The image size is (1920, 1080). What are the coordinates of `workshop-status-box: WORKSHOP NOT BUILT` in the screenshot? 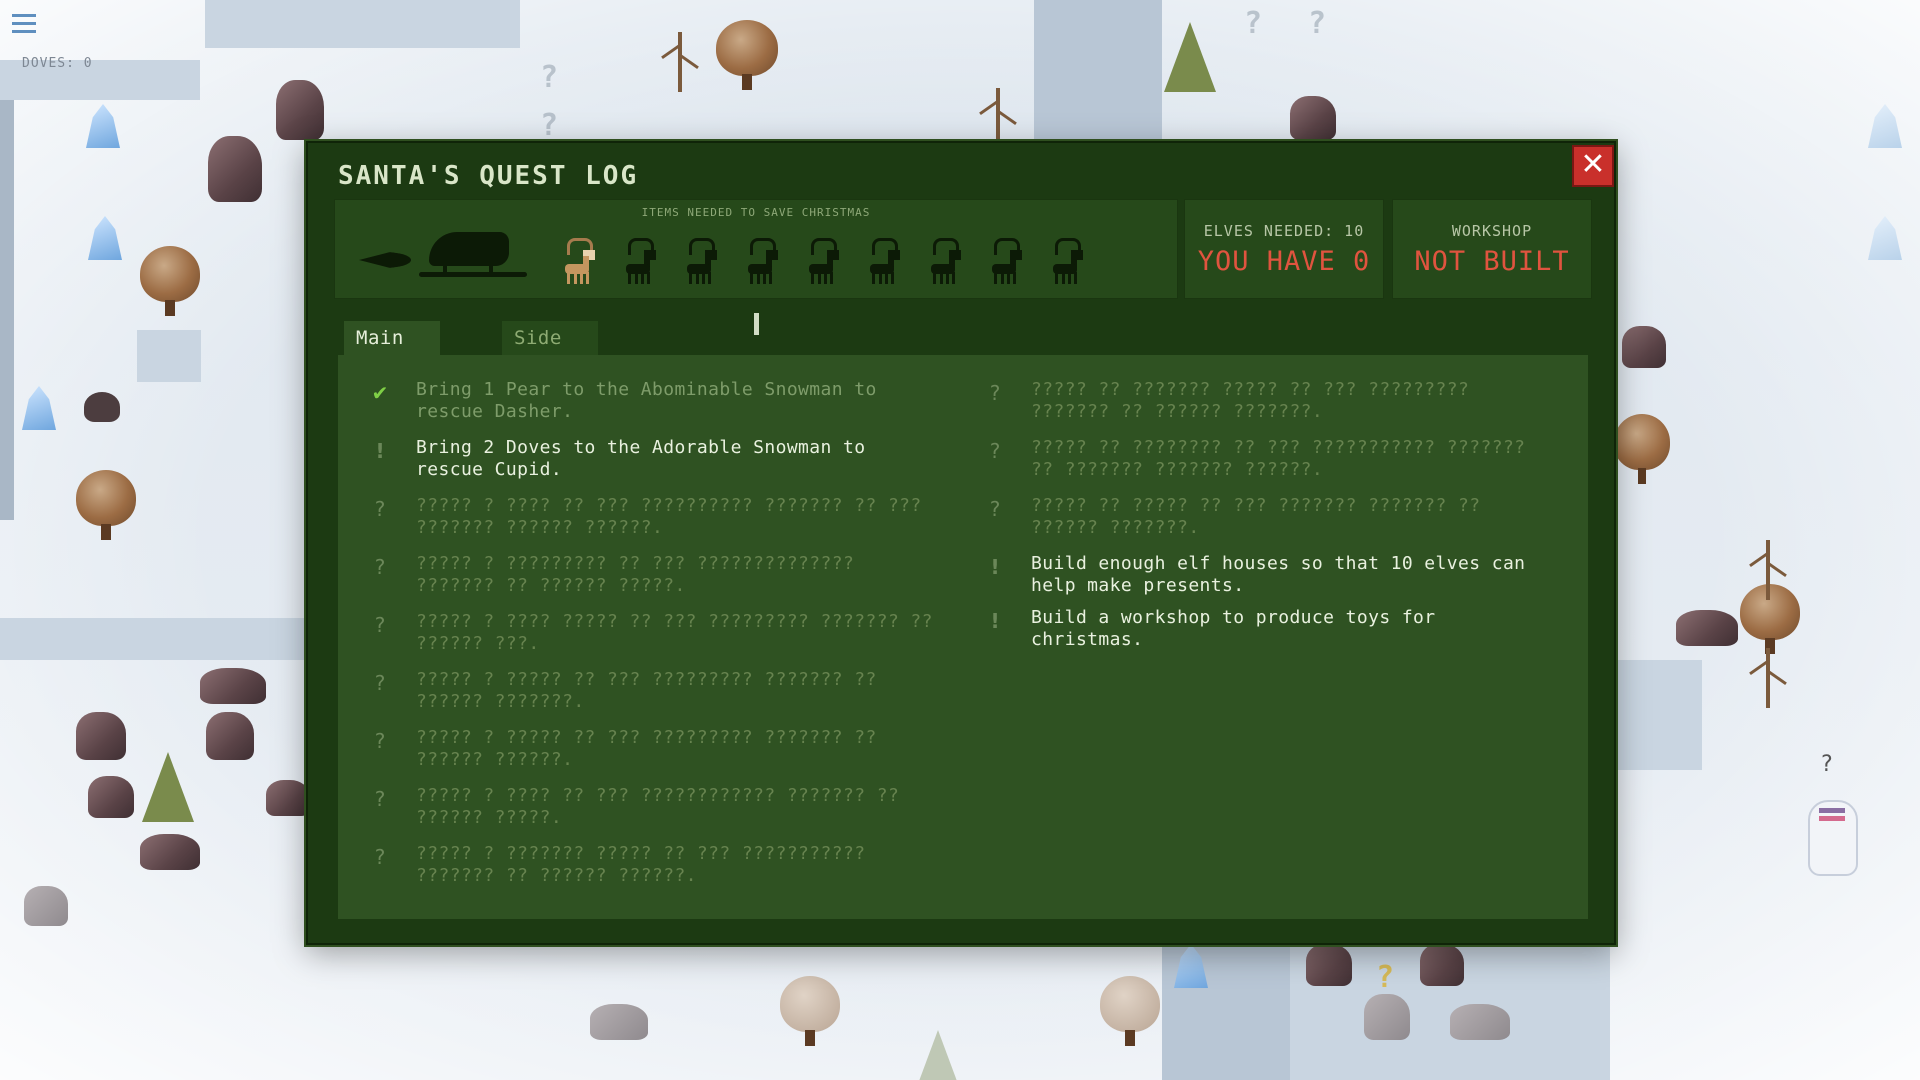 It's located at (1492, 249).